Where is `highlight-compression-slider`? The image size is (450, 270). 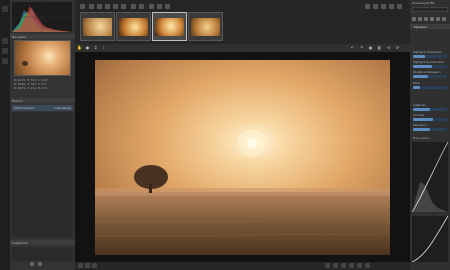 highlight-compression-slider is located at coordinates (430, 56).